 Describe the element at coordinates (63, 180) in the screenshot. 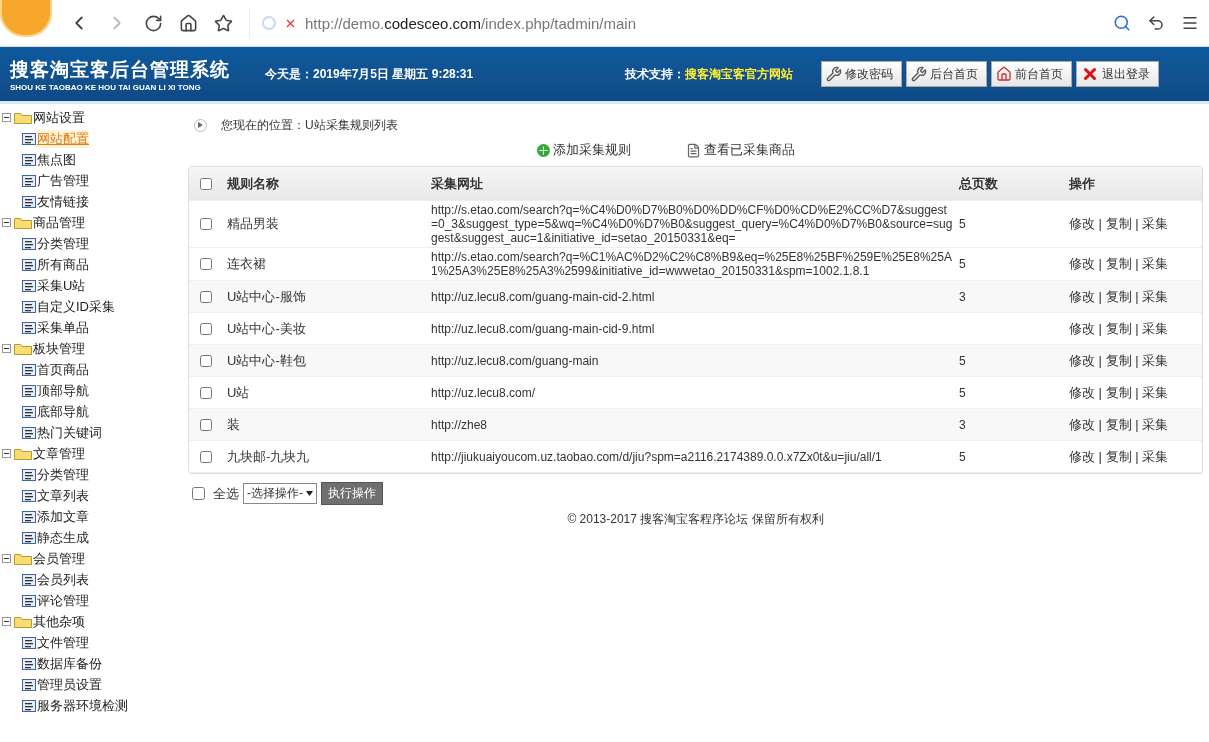

I see `tree-item: 广告管理` at that location.